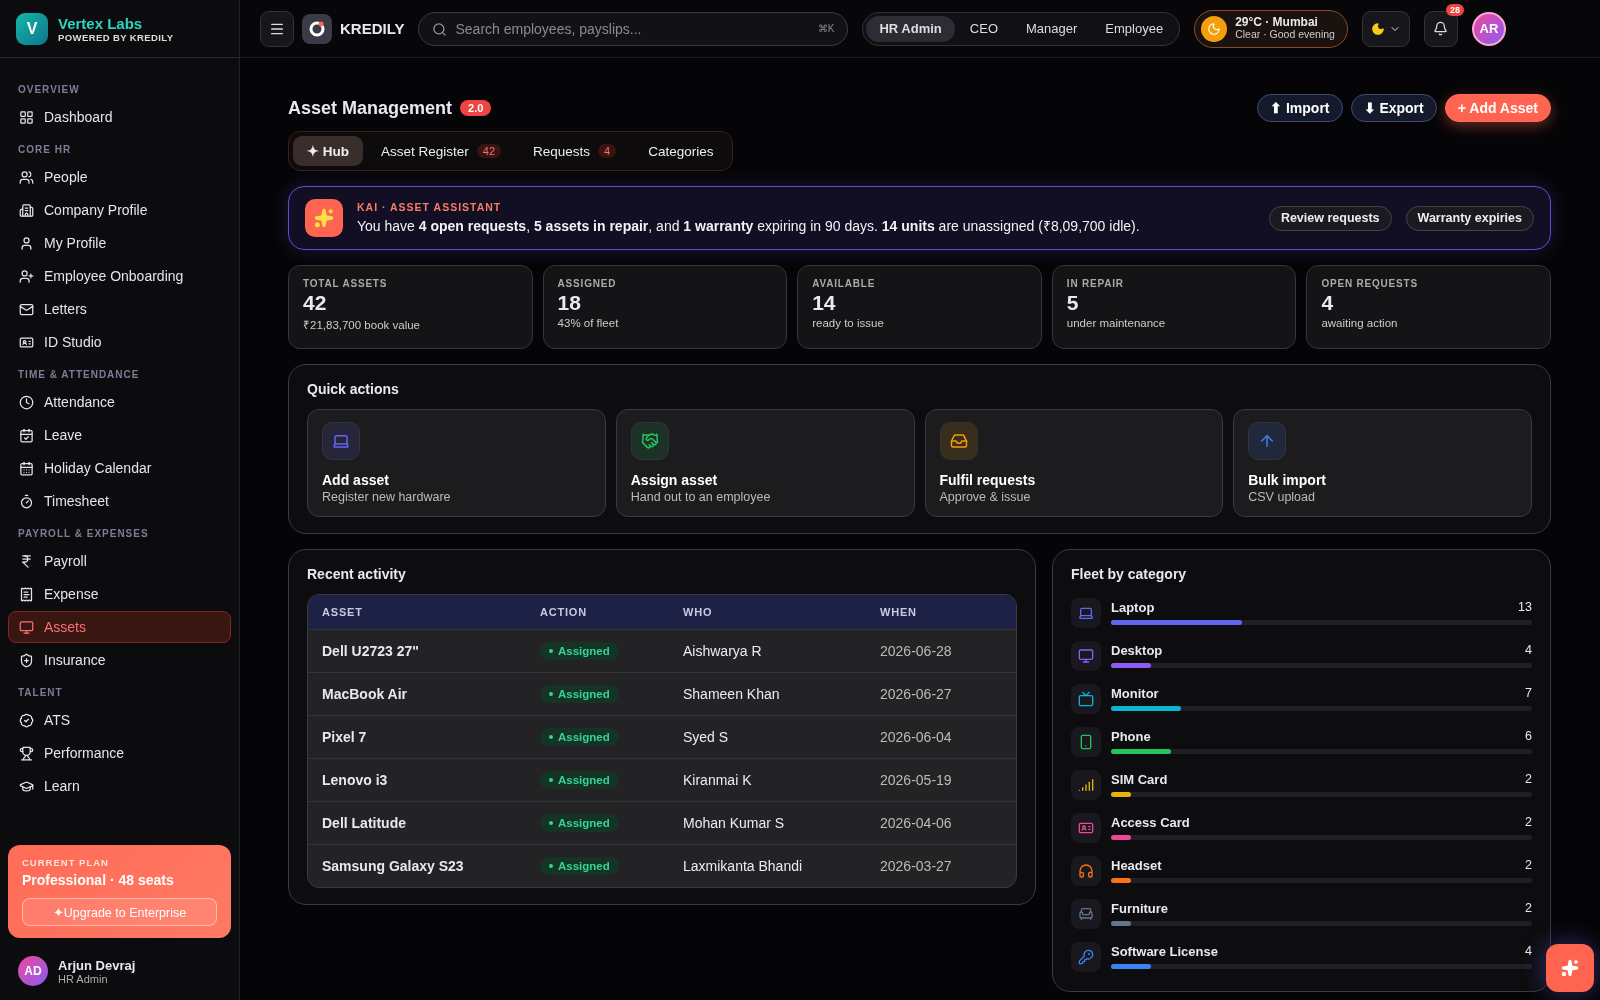 The image size is (1600, 1000). I want to click on sidebar-item: Holiday Calendar, so click(119, 468).